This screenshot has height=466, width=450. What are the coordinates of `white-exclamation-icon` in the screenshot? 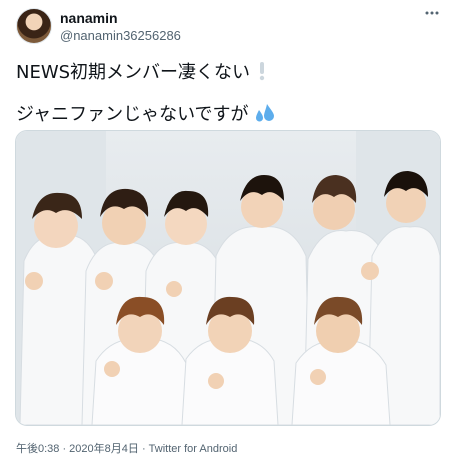 It's located at (262, 73).